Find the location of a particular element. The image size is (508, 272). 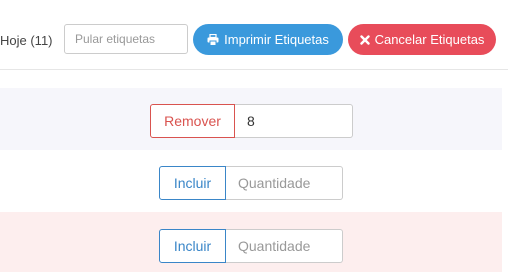

skip-labels-input is located at coordinates (126, 39).